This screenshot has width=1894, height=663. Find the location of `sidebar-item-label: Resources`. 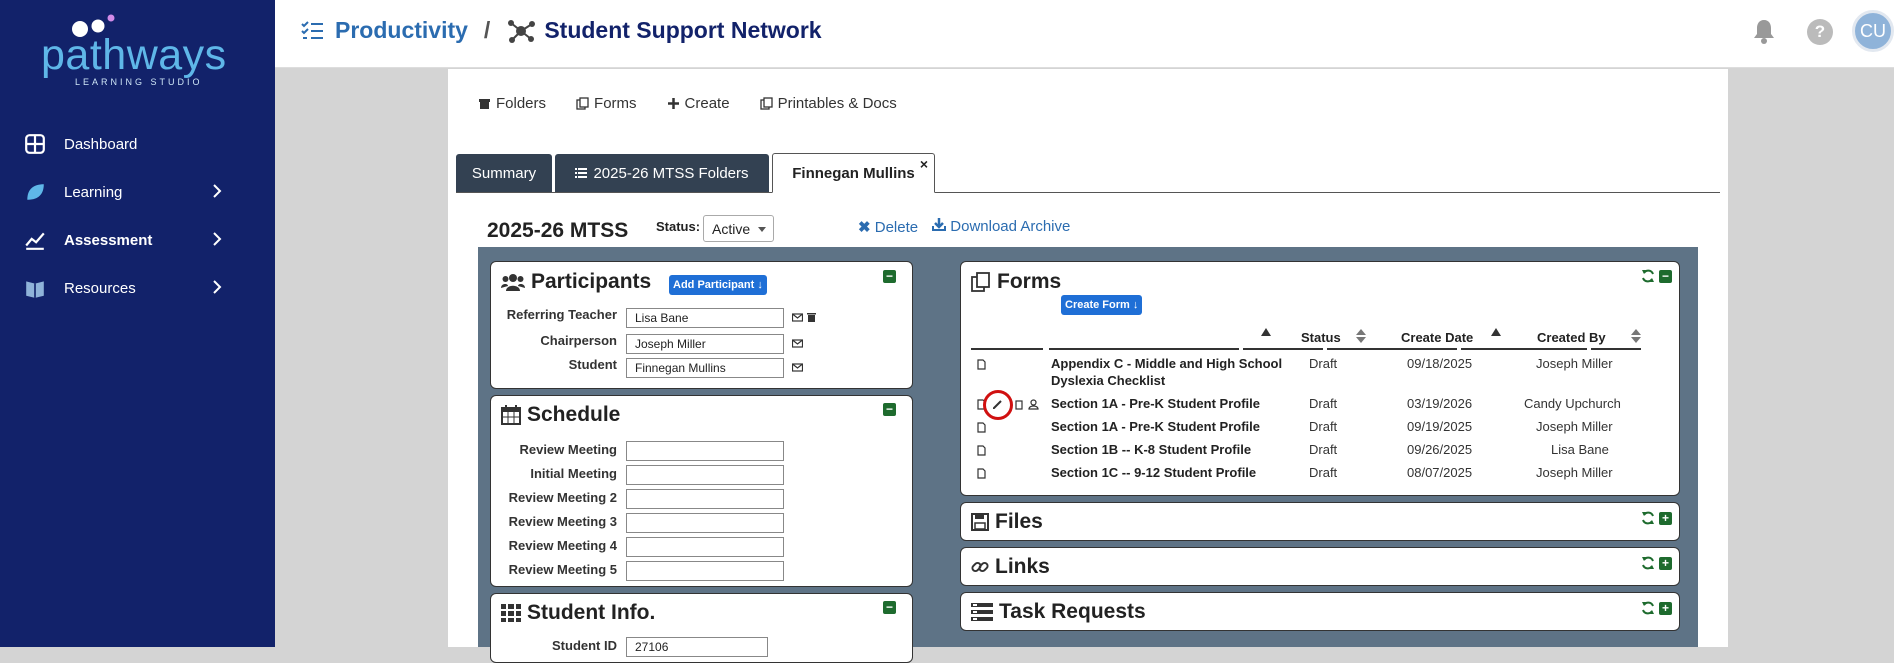

sidebar-item-label: Resources is located at coordinates (100, 288).